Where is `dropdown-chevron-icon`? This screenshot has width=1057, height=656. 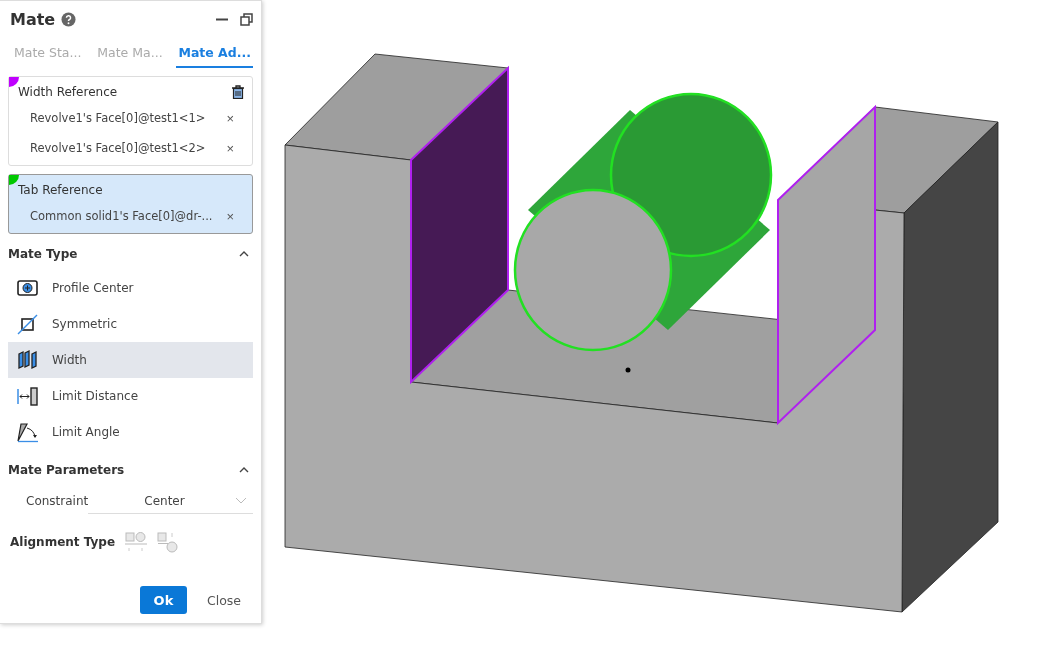 dropdown-chevron-icon is located at coordinates (241, 500).